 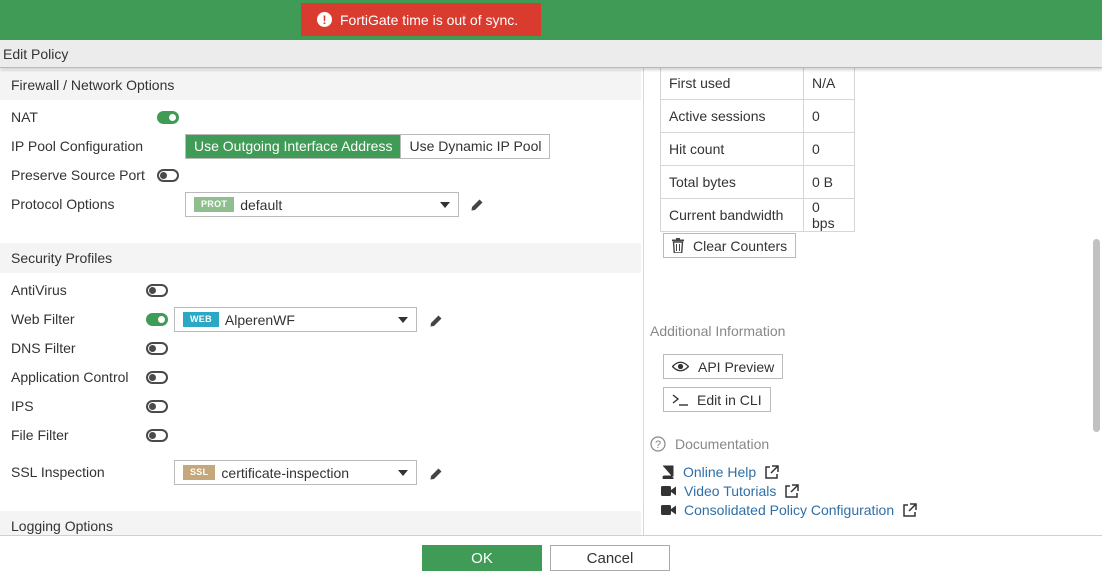 What do you see at coordinates (63, 204) in the screenshot?
I see `protocol-options-label: Protocol Options` at bounding box center [63, 204].